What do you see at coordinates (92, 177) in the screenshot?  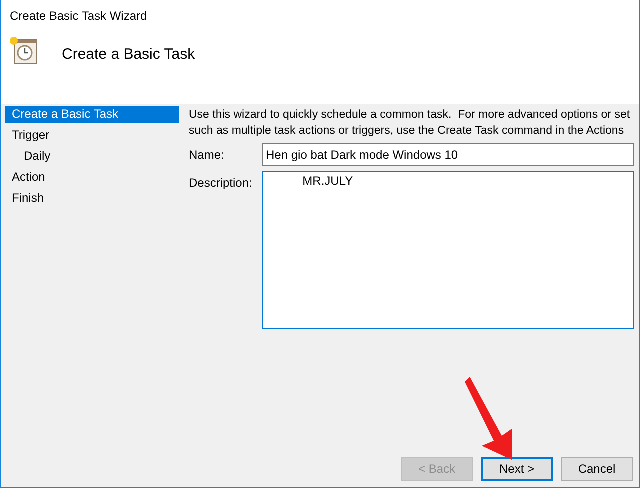 I see `step-item: Action` at bounding box center [92, 177].